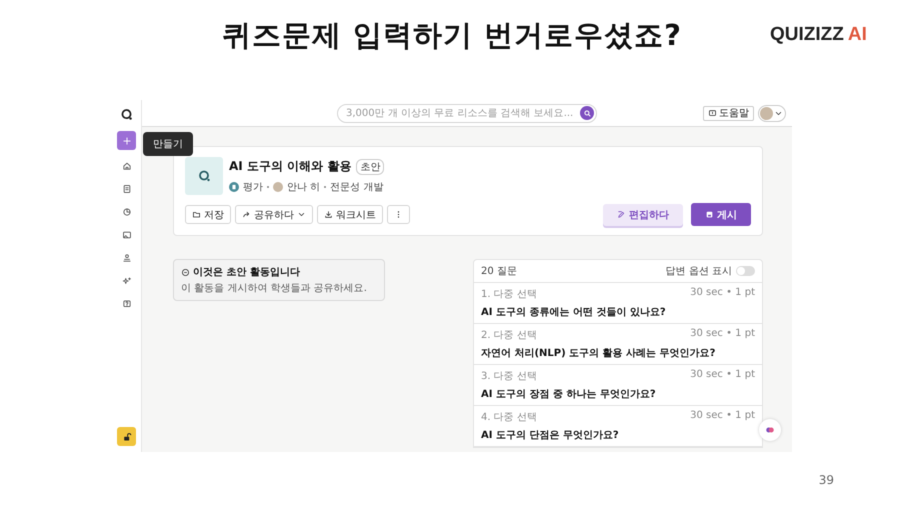 The height and width of the screenshot is (508, 904). I want to click on question-text: 자연어 처리(NLP) 도구의 활용 사례는 무엇인가요?, so click(598, 353).